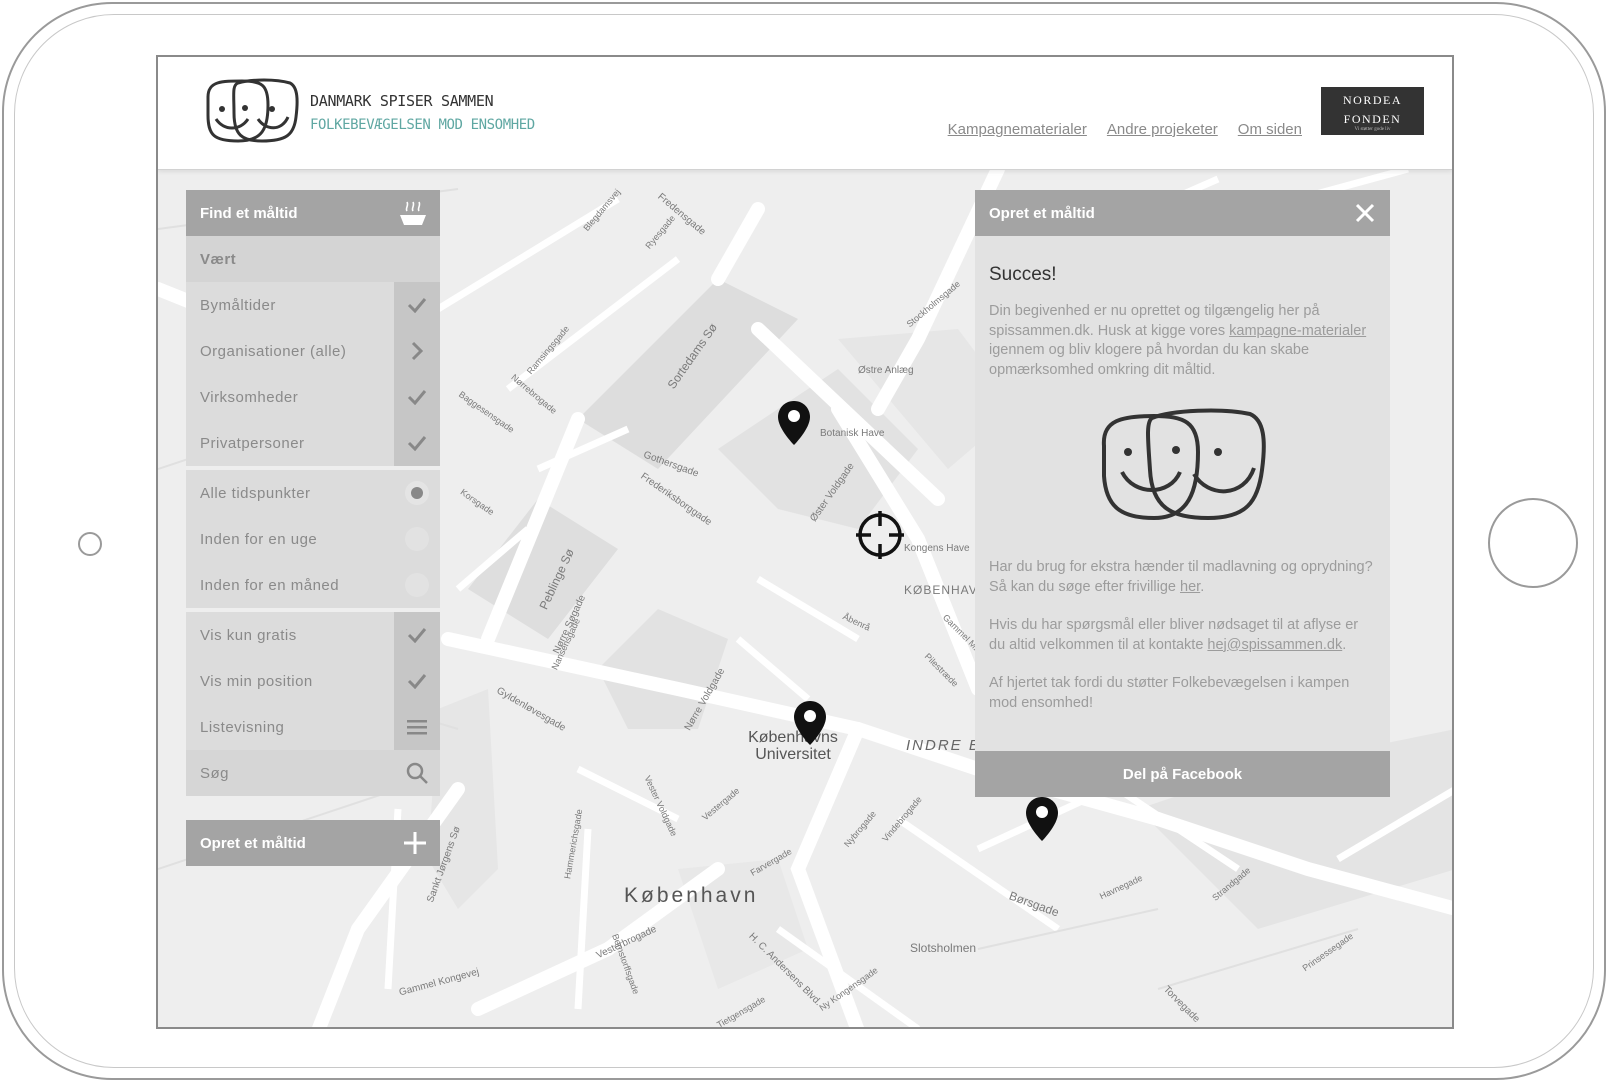 This screenshot has width=1612, height=1085. Describe the element at coordinates (259, 539) in the screenshot. I see `filter-label: Inden for en uge` at that location.